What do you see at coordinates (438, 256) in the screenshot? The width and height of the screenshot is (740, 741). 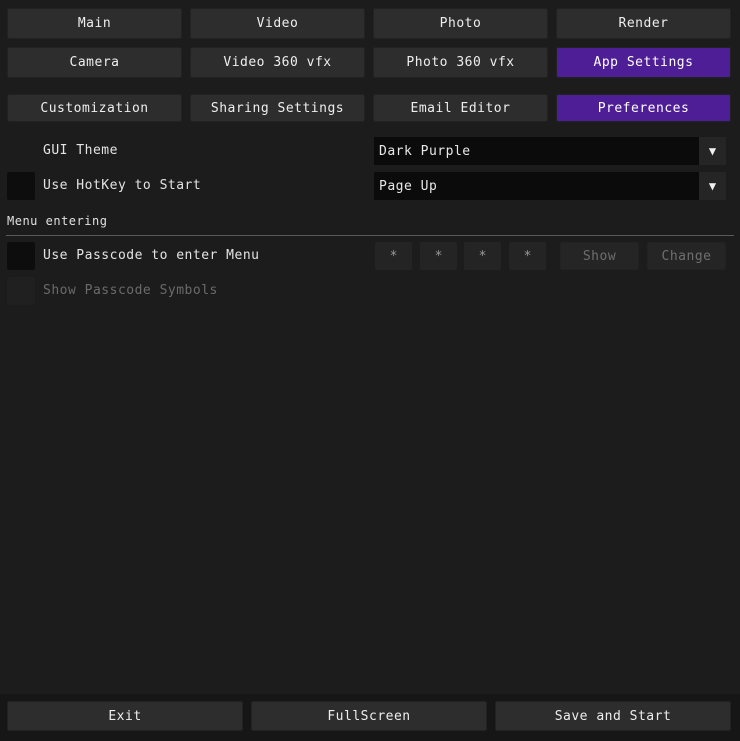 I see `passcode-digit-2: *` at bounding box center [438, 256].